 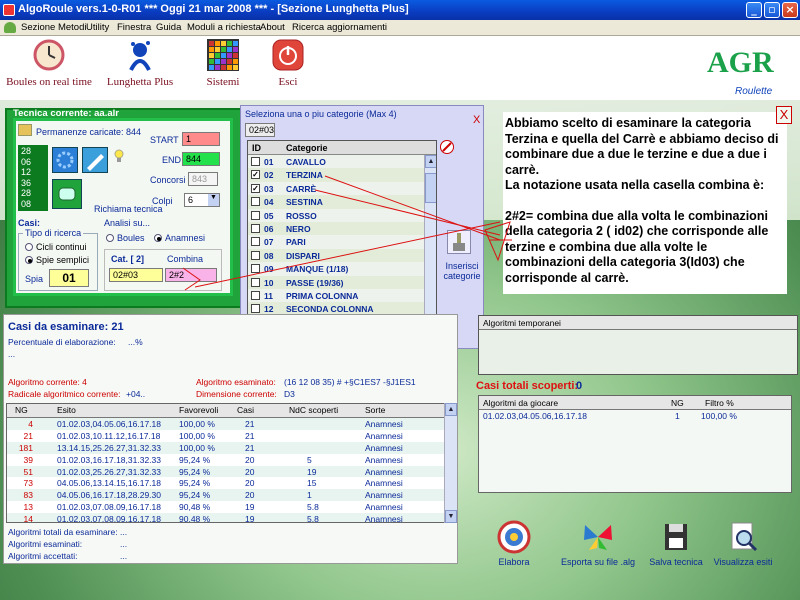 I want to click on salva-tecnica-button: Salva tecnica, so click(x=676, y=543).